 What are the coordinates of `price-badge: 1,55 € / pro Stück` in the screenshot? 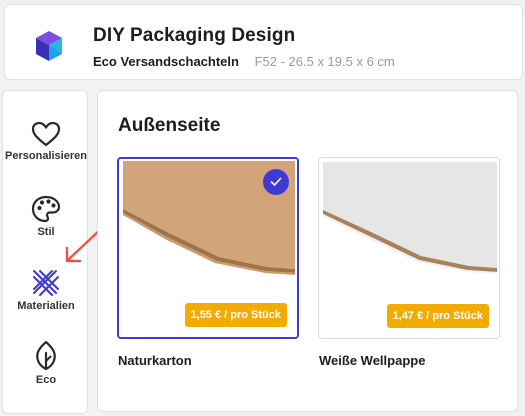 It's located at (235, 315).